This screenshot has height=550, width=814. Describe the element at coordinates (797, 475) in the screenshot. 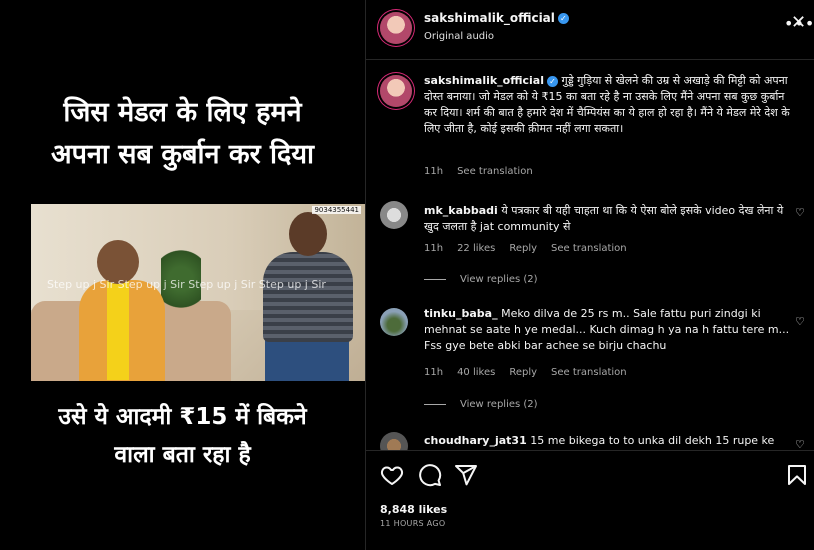

I see `save-bookmark-icon` at that location.